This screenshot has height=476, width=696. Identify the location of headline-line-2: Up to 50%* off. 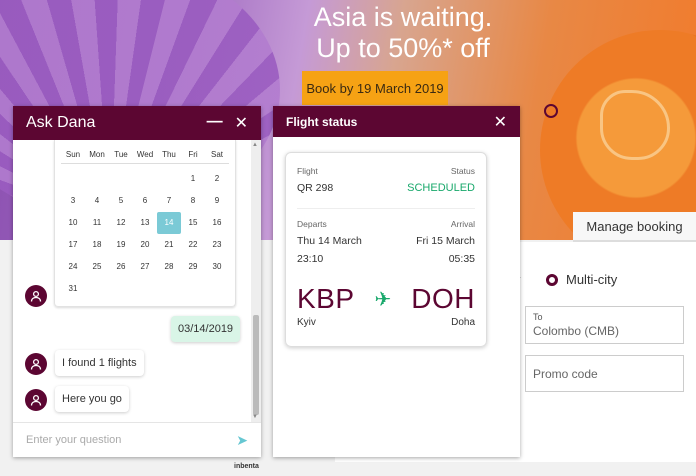
(403, 48).